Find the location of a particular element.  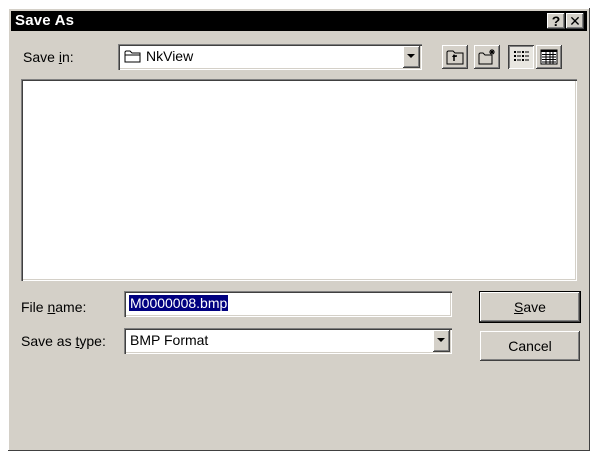

save-button: Save is located at coordinates (530, 307).